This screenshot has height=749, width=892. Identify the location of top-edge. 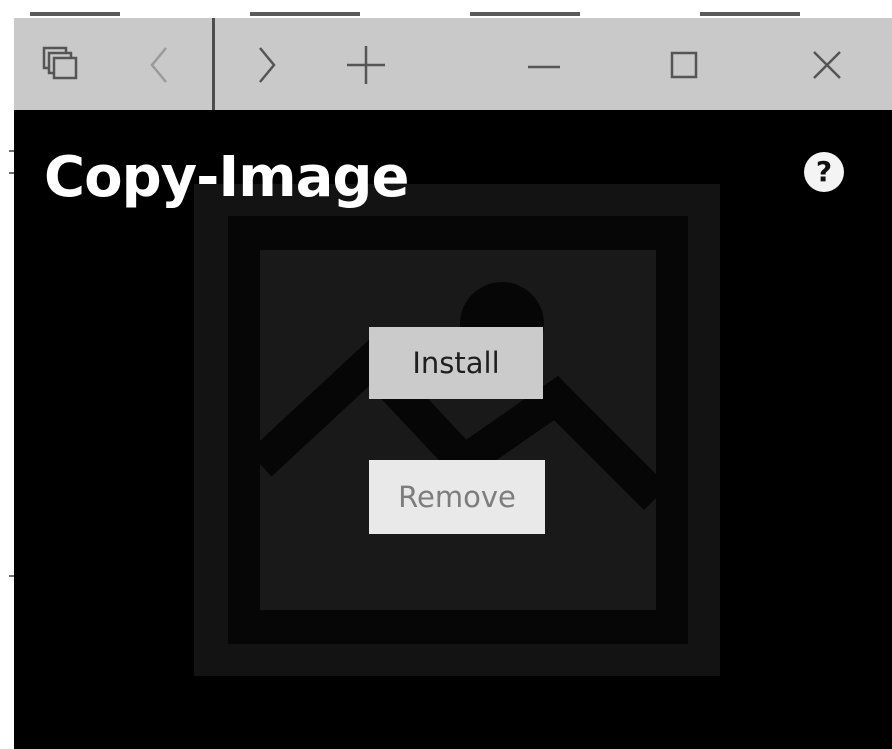
(446, 9).